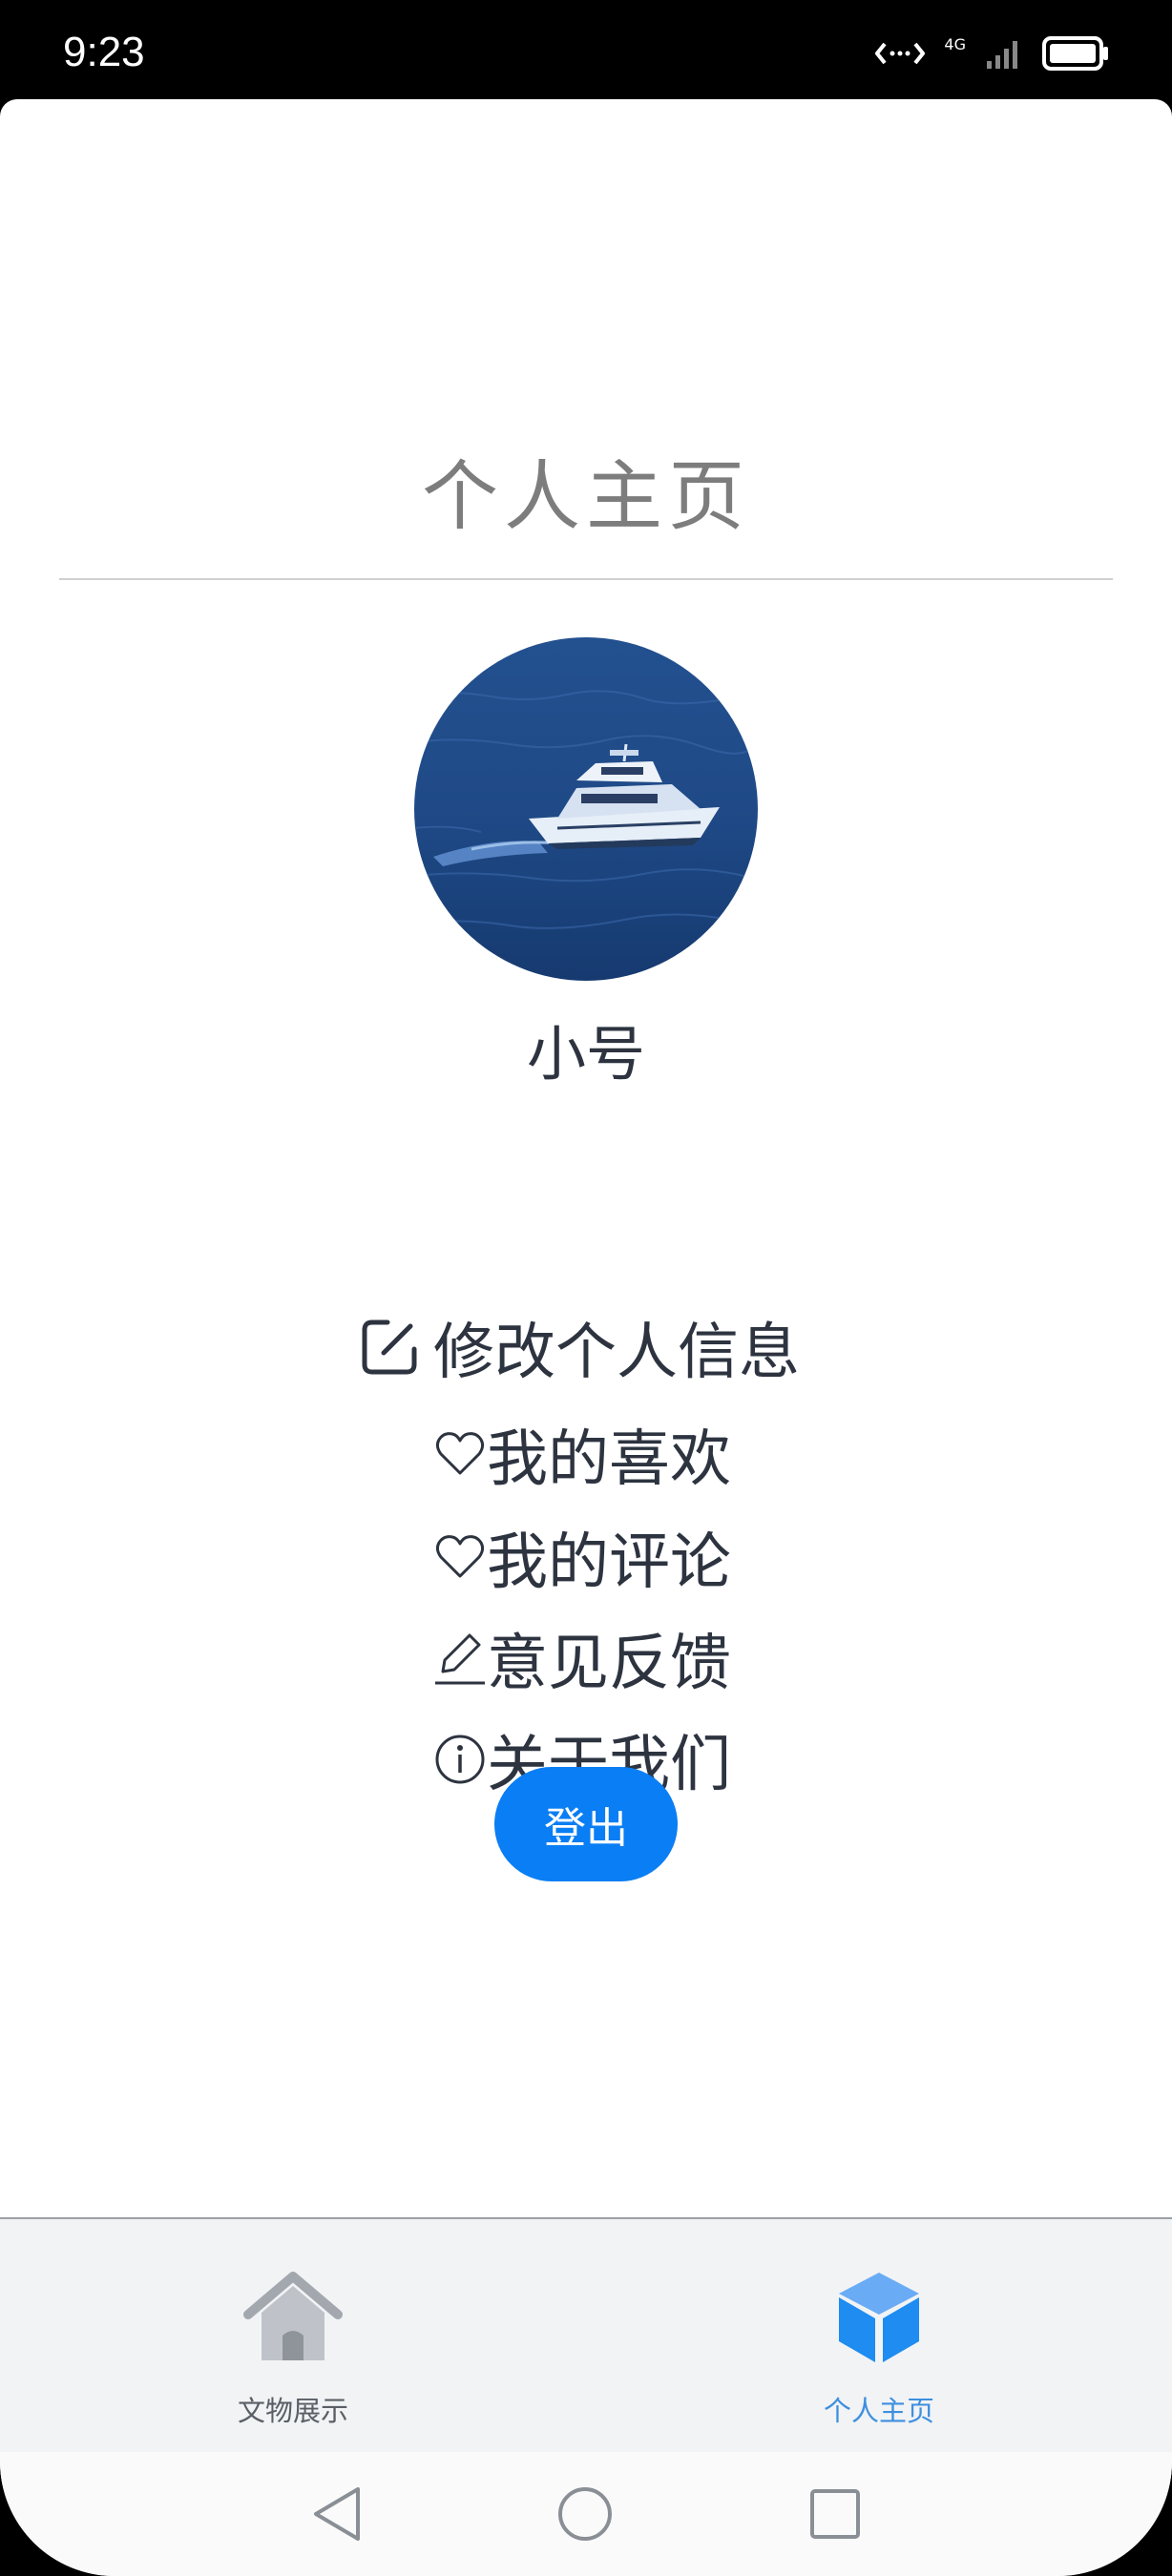 This screenshot has width=1172, height=2576. I want to click on menu-feedback: 意见反馈, so click(582, 1658).